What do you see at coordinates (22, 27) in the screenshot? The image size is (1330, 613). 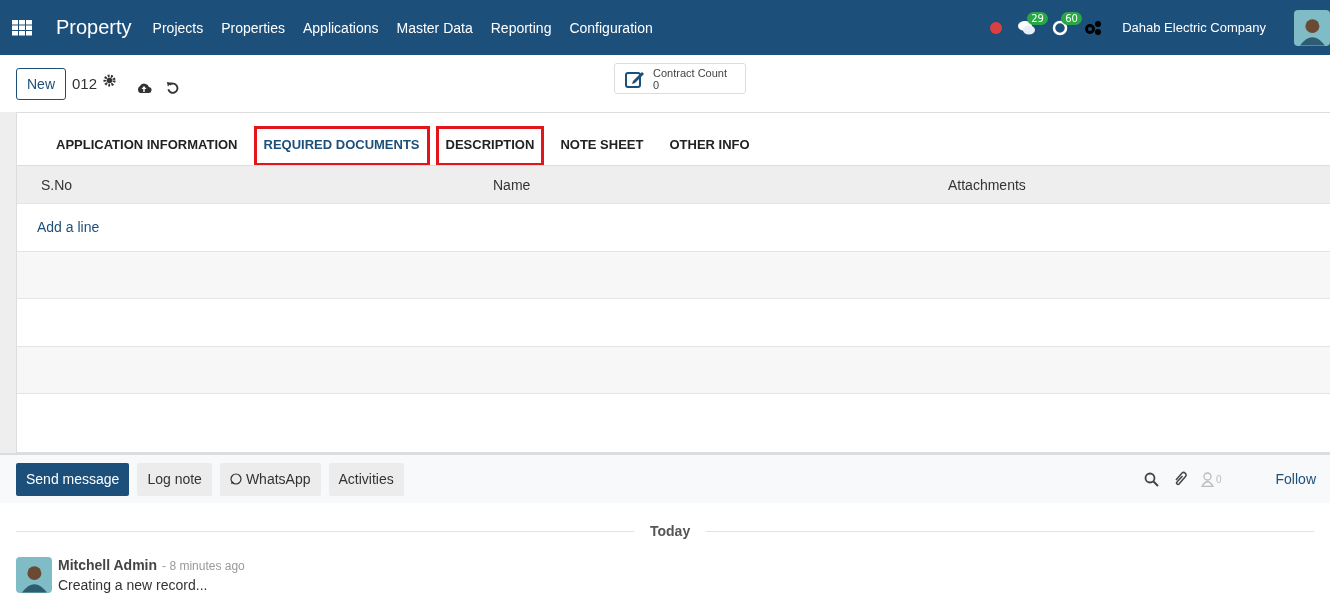 I see `apps-grid-icon` at bounding box center [22, 27].